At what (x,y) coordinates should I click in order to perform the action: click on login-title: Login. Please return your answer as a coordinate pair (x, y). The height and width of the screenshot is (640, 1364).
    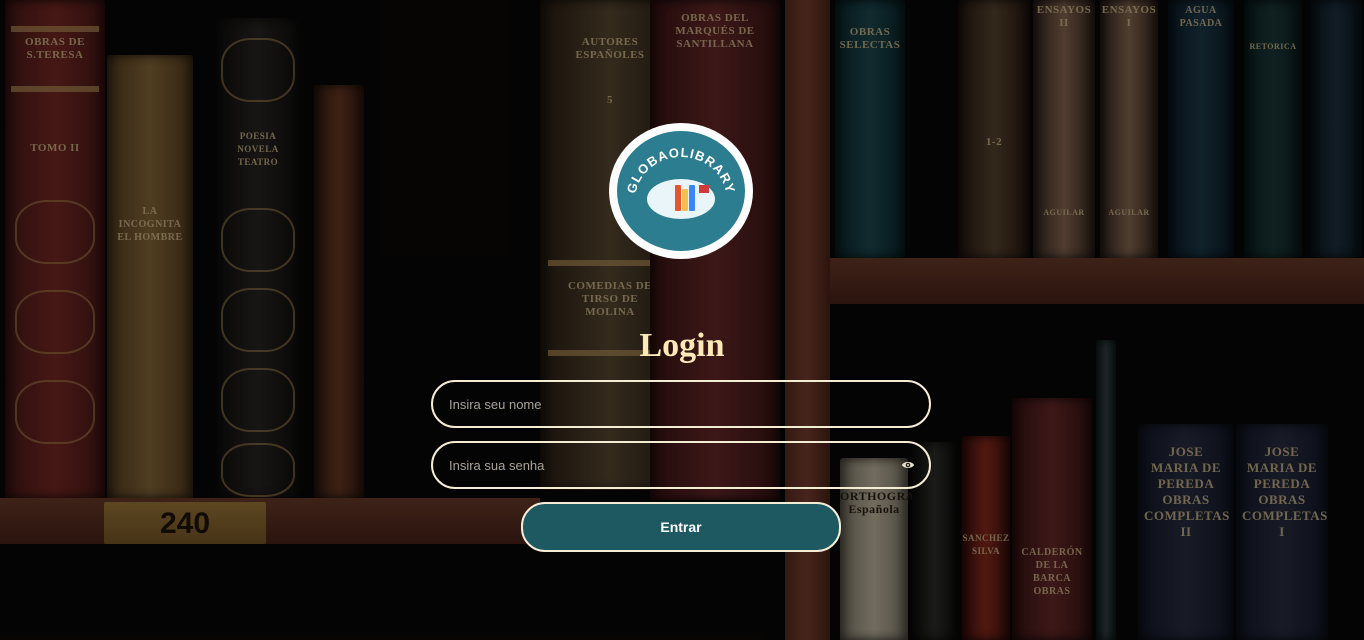
    Looking at the image, I should click on (682, 345).